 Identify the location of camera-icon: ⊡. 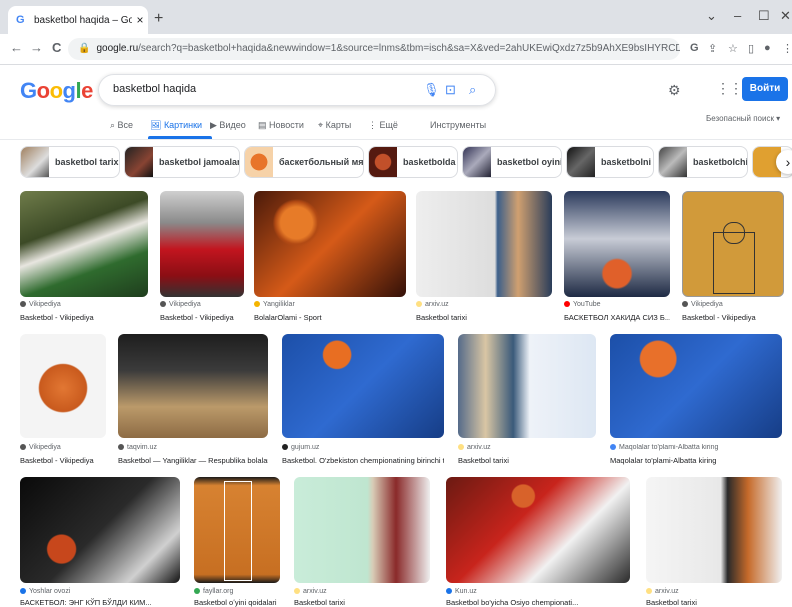
(450, 90).